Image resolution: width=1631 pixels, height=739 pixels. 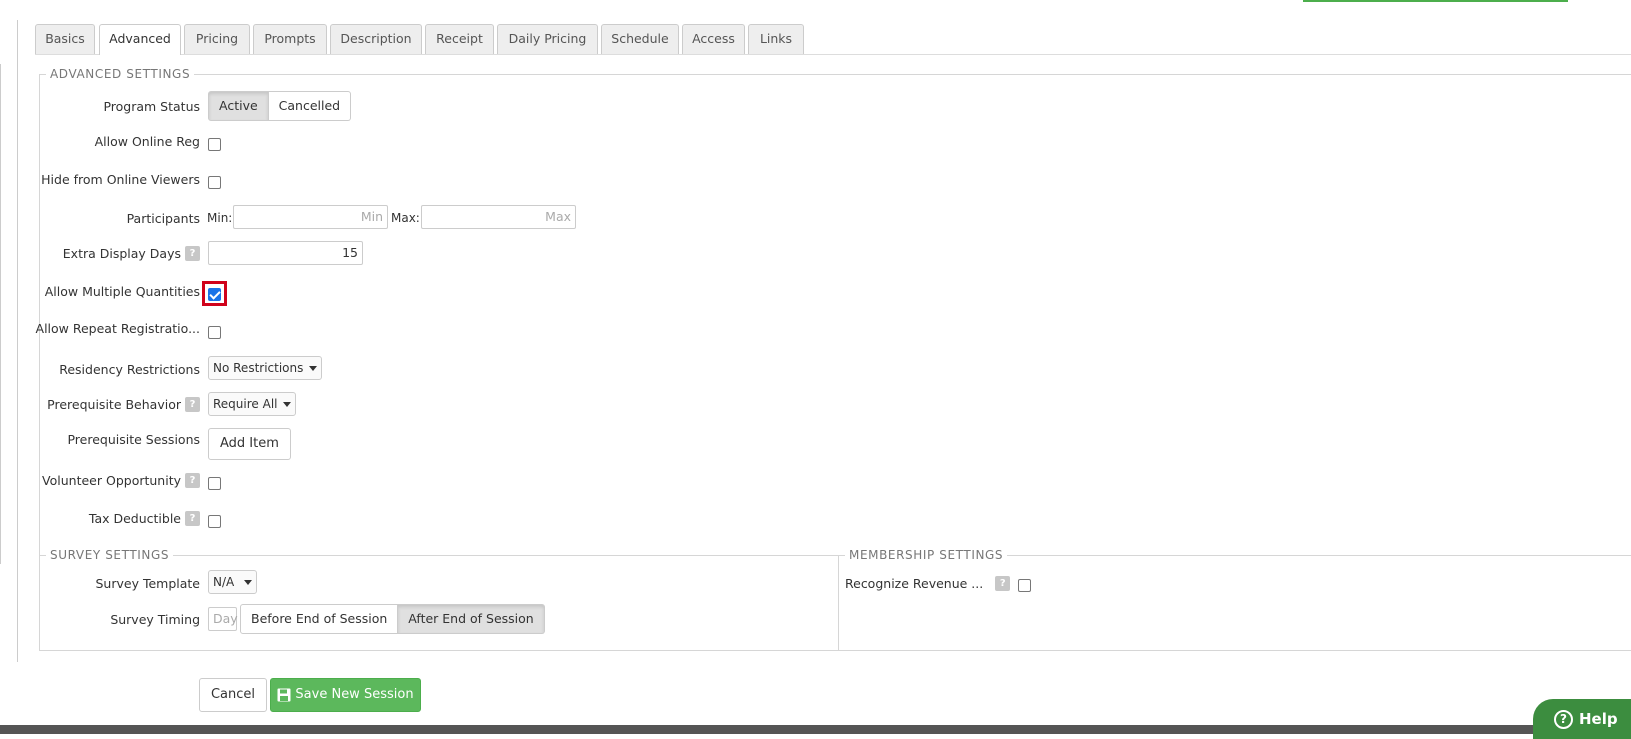 I want to click on survey-day-placeholder: Day, so click(x=225, y=618).